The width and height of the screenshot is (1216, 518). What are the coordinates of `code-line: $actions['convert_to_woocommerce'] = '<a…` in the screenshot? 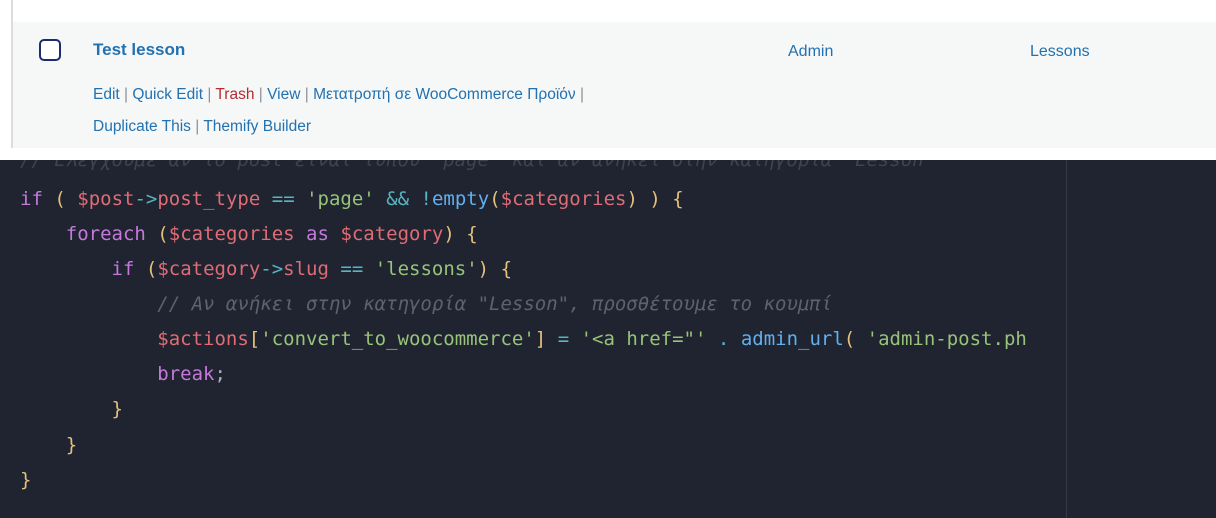 It's located at (592, 339).